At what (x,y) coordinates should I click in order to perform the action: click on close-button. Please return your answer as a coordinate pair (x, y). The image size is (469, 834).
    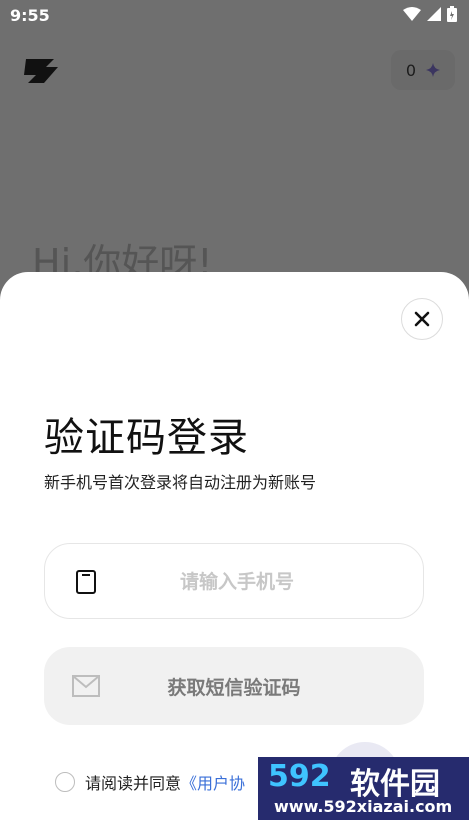
    Looking at the image, I should click on (422, 319).